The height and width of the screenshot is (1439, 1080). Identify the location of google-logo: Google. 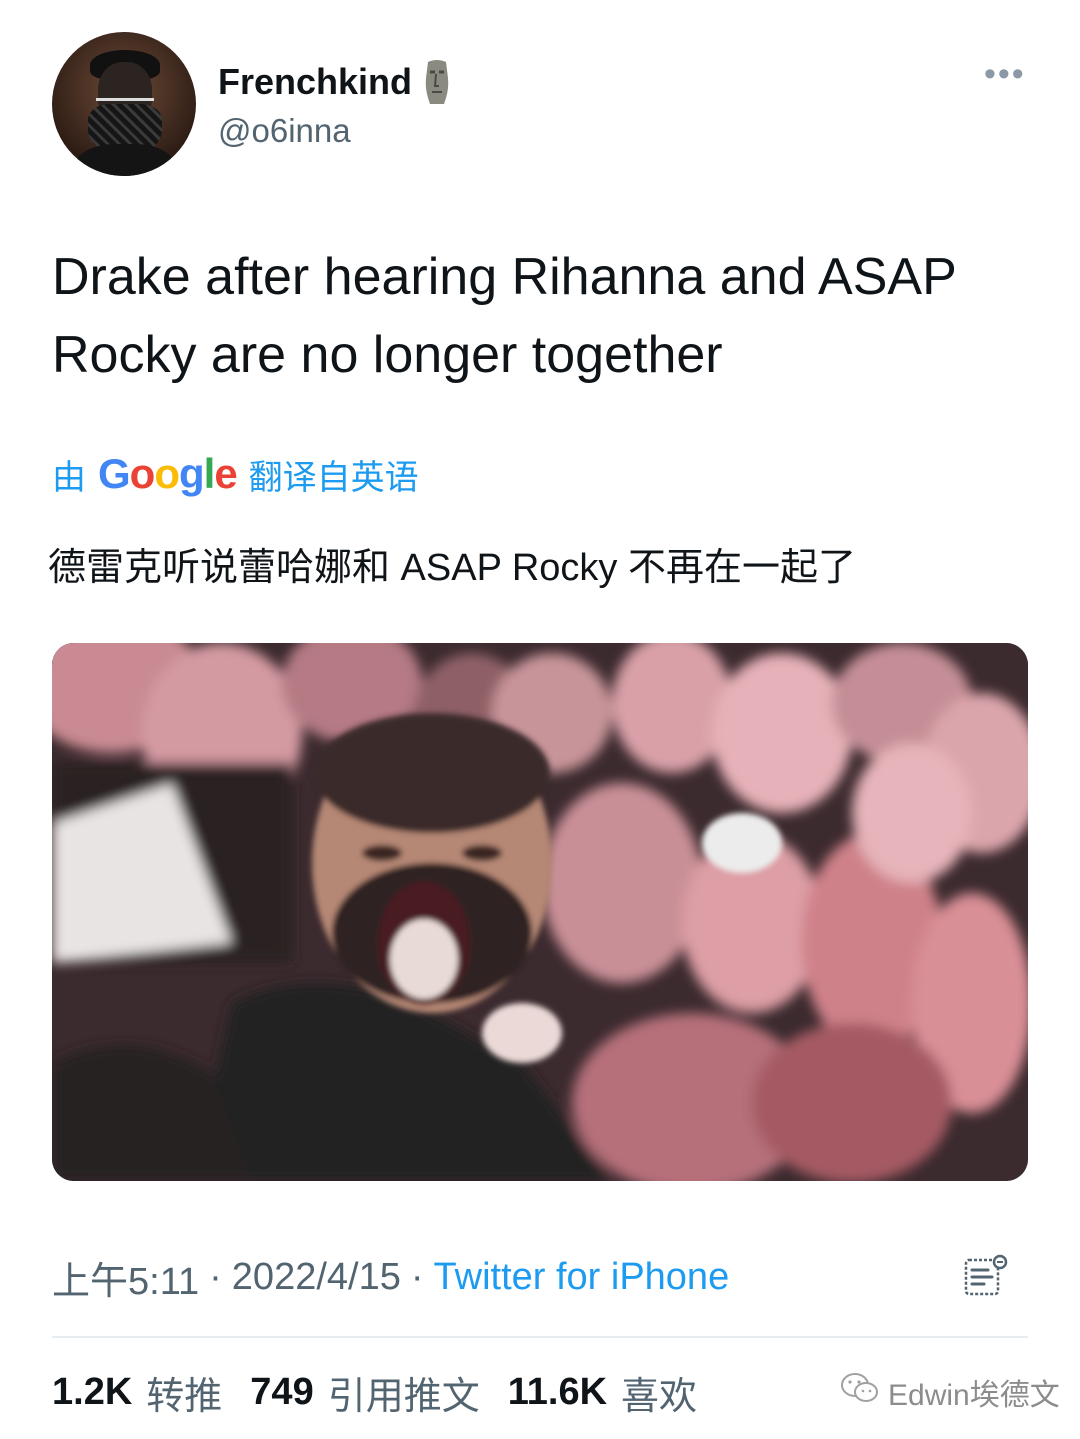
(168, 473).